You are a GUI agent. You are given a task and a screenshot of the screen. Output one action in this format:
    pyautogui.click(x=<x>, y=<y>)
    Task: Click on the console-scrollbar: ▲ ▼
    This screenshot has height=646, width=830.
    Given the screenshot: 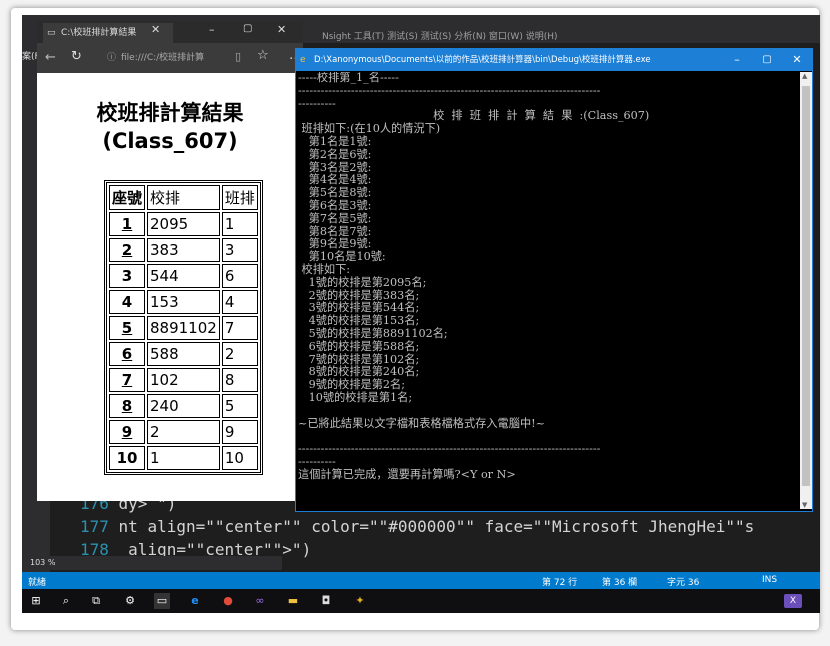 What is the action you would take?
    pyautogui.click(x=806, y=290)
    